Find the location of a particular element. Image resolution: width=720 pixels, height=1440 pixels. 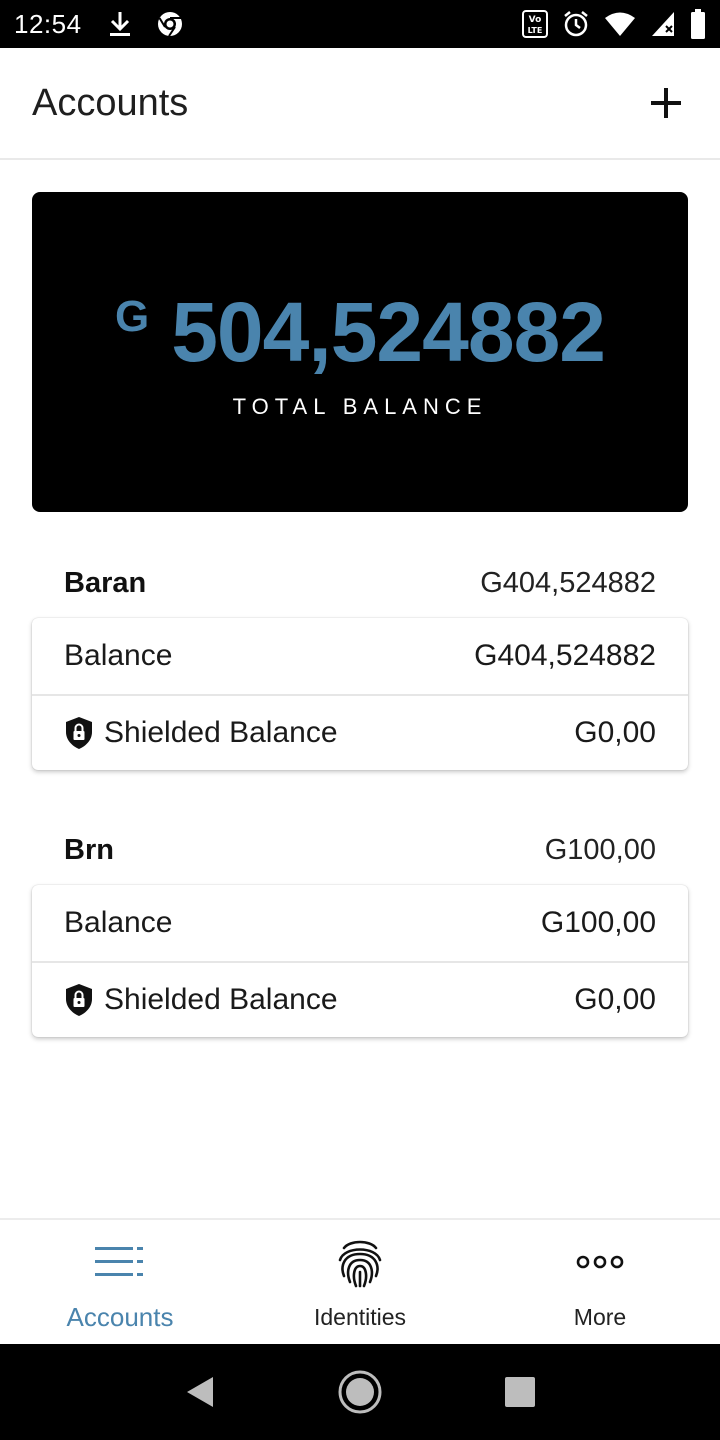

bottom-navigation: Accounts Identities More is located at coordinates (360, 1281).